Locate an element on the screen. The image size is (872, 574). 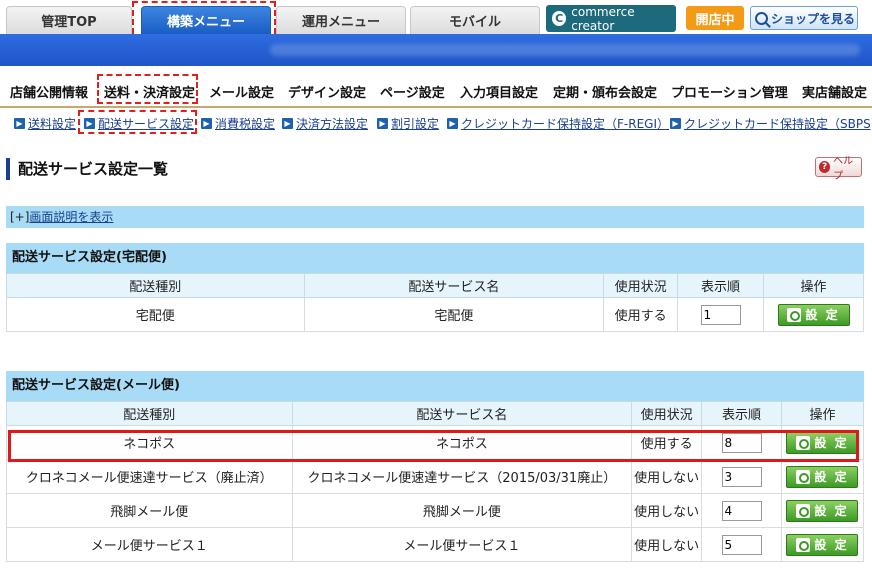
subnav-payment-method: ▶ 決済方法設定 is located at coordinates (325, 123).